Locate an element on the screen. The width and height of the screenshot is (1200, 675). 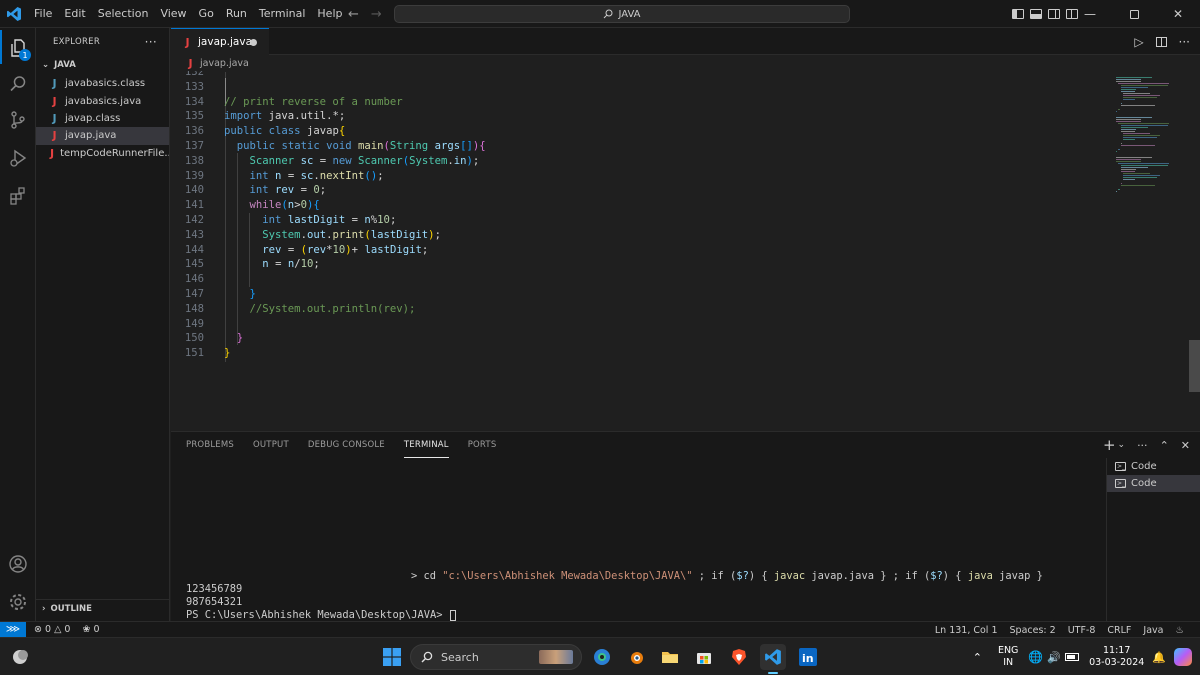
code-line: 146 is located at coordinates (641, 279).